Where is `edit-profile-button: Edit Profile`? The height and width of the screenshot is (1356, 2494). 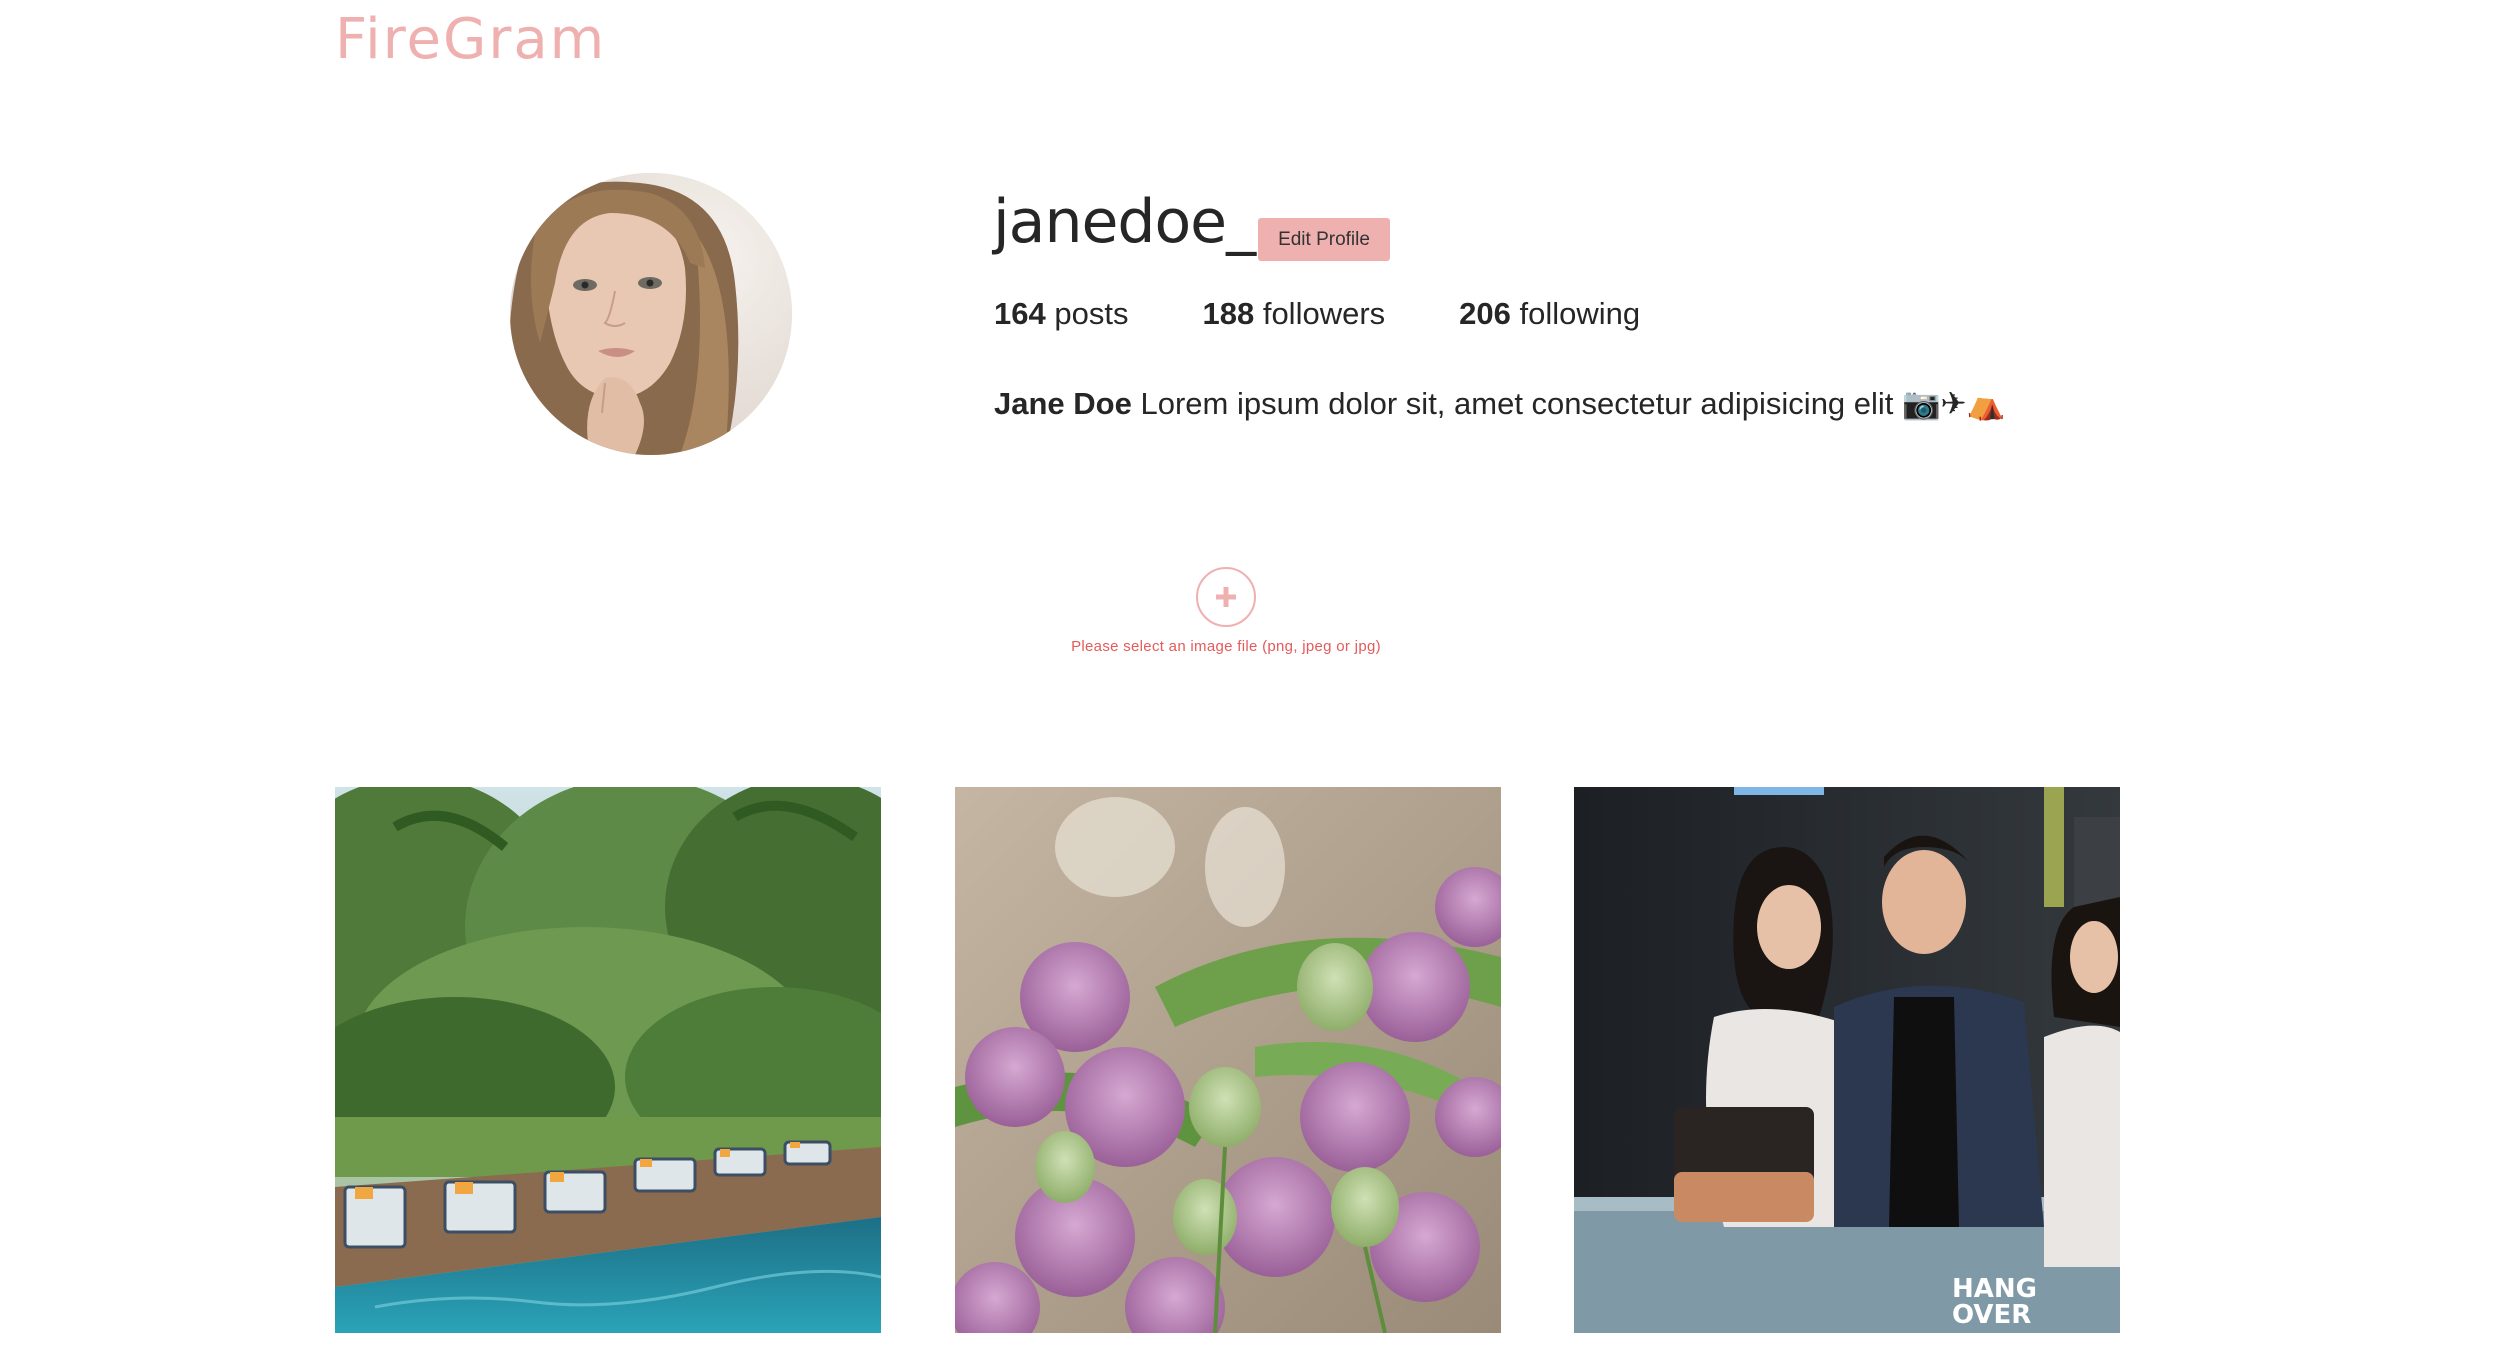
edit-profile-button: Edit Profile is located at coordinates (1324, 239).